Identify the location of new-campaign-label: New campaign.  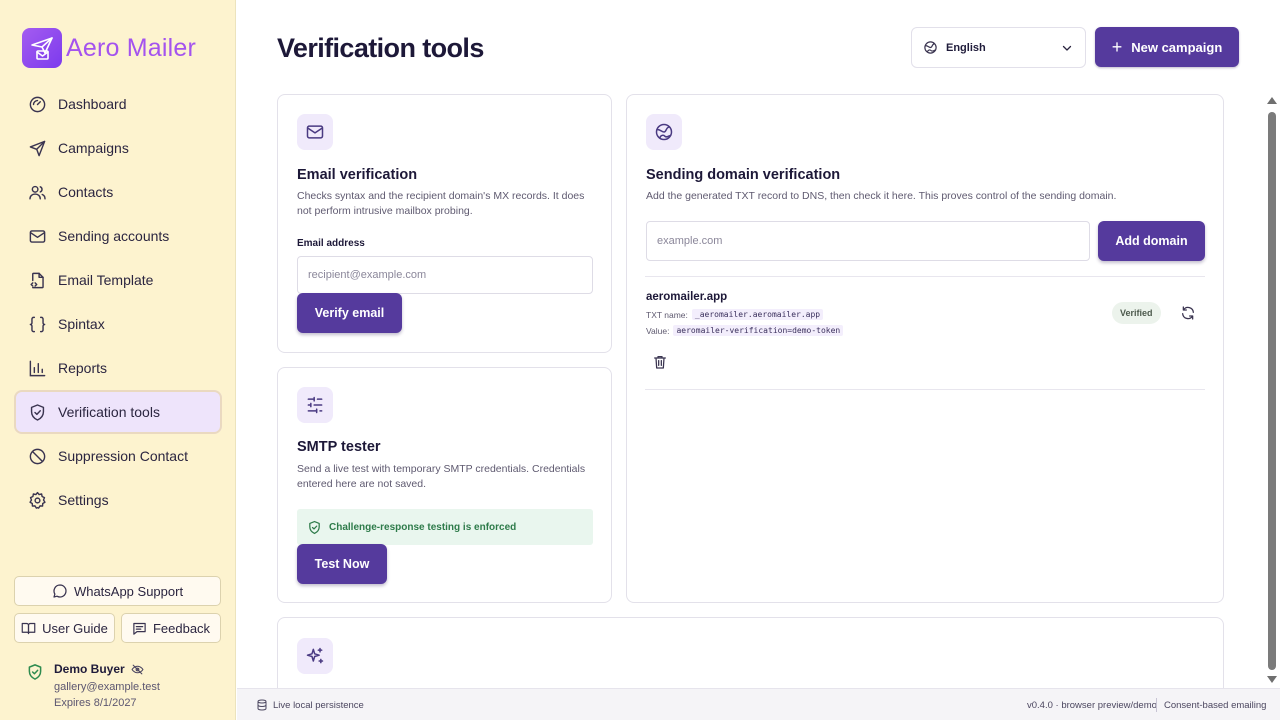
(1177, 47).